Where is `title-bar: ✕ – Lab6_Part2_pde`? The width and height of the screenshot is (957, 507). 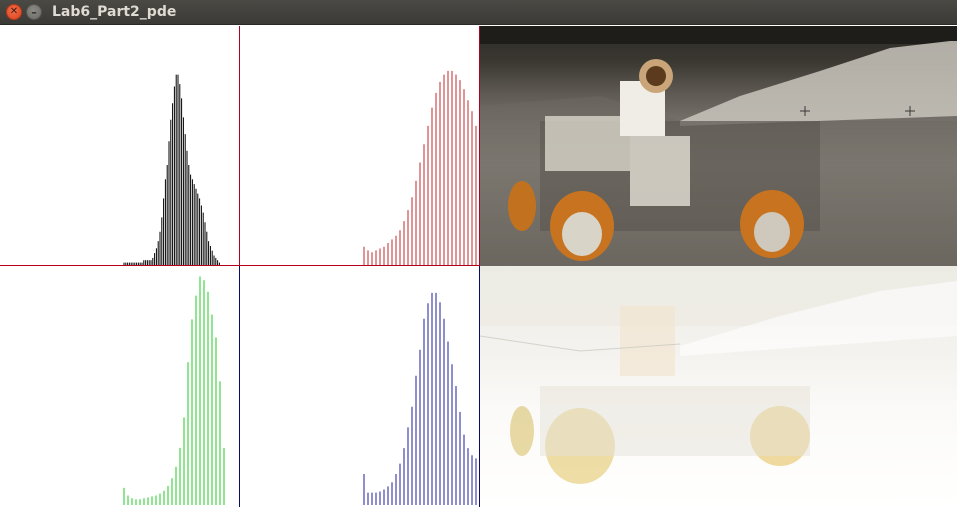 title-bar: ✕ – Lab6_Part2_pde is located at coordinates (478, 12).